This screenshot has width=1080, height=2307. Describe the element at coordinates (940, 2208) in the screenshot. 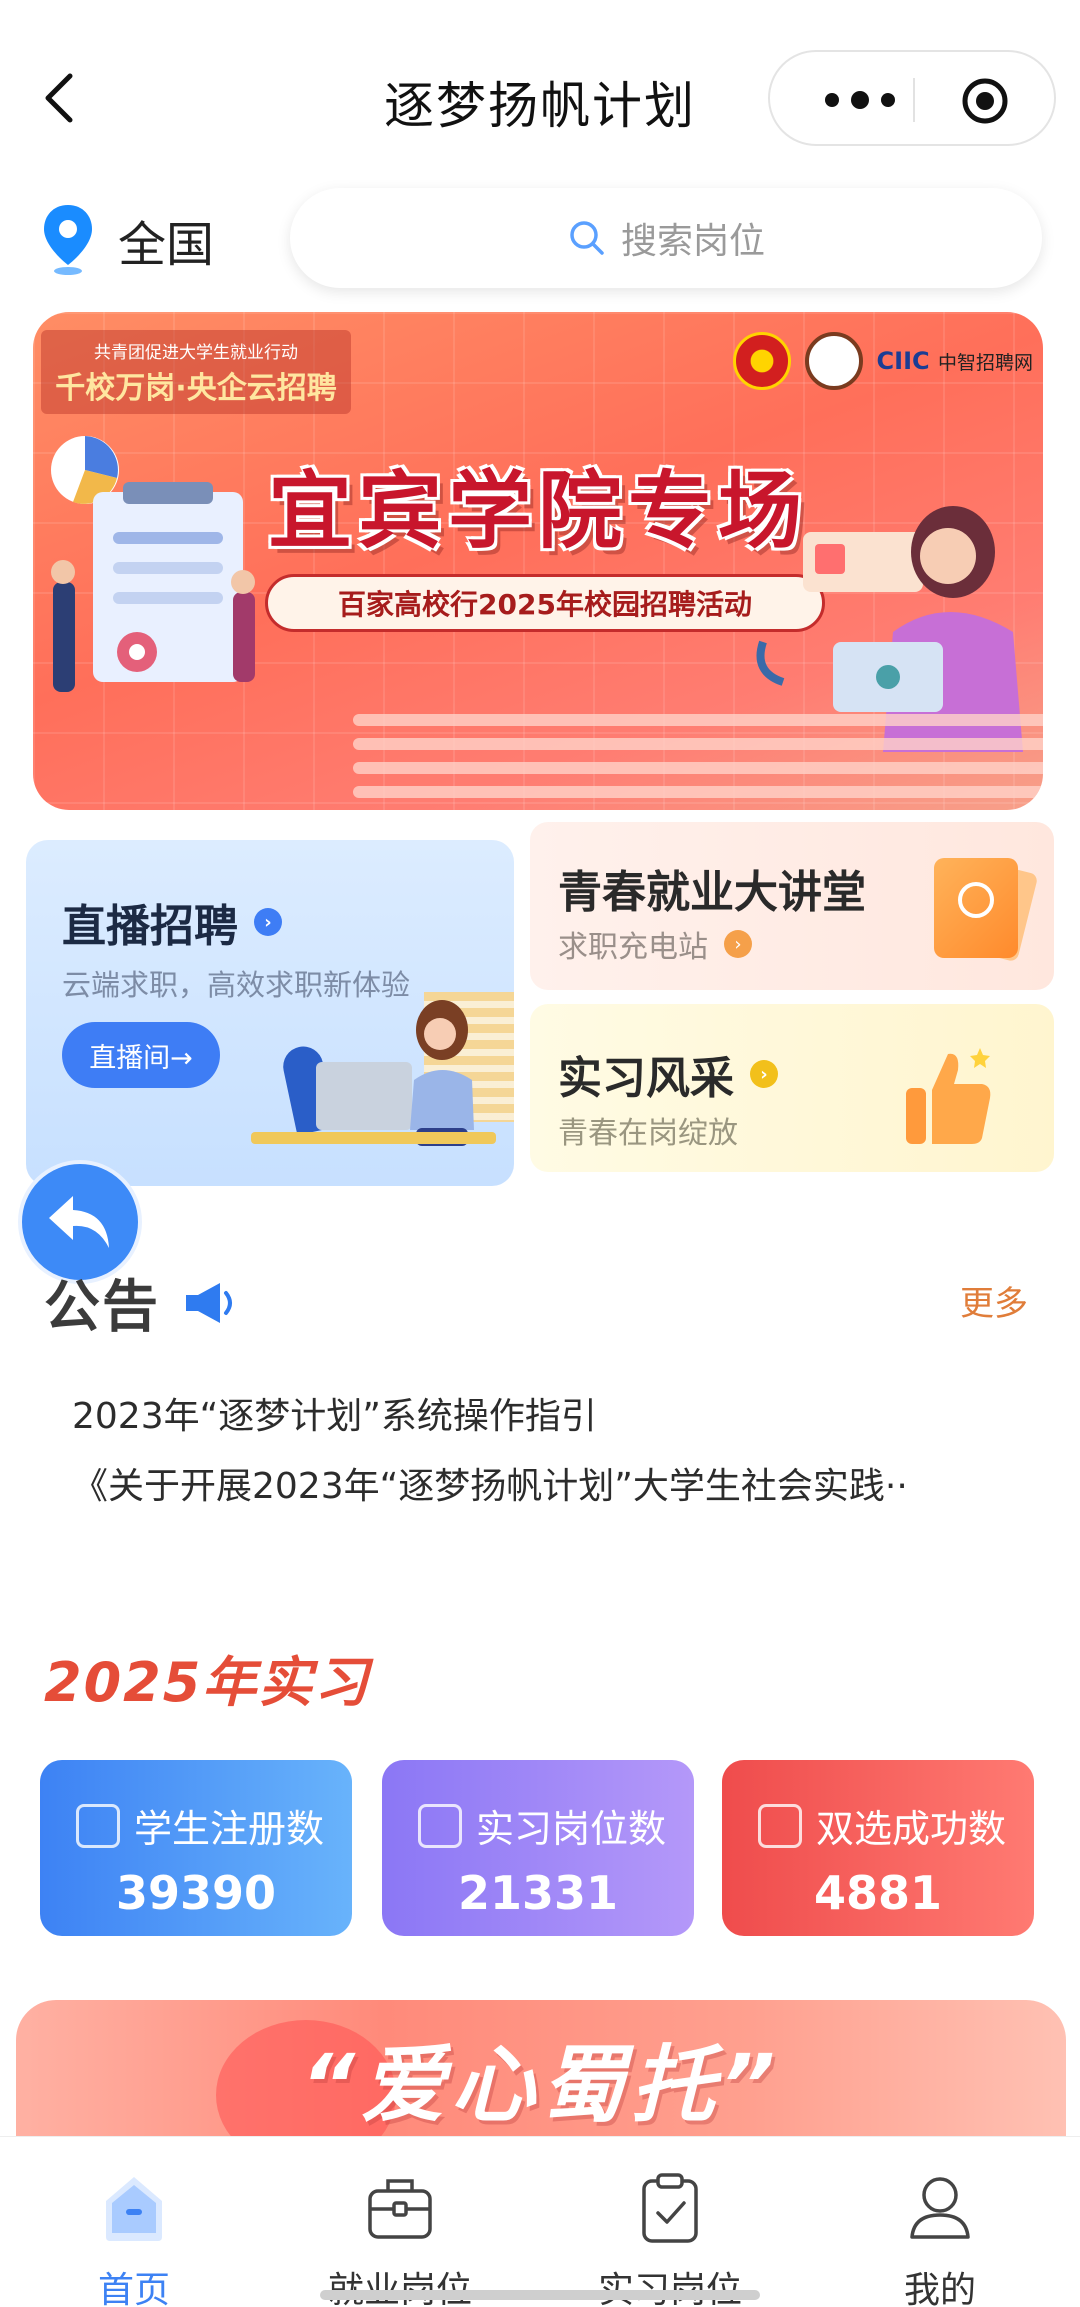

I see `user-profile-icon` at that location.